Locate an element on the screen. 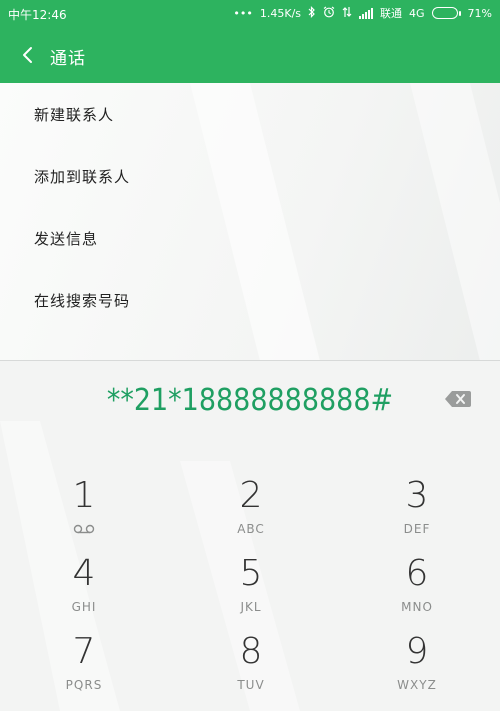 Image resolution: width=500 pixels, height=711 pixels. app-bar: 通话 is located at coordinates (250, 55).